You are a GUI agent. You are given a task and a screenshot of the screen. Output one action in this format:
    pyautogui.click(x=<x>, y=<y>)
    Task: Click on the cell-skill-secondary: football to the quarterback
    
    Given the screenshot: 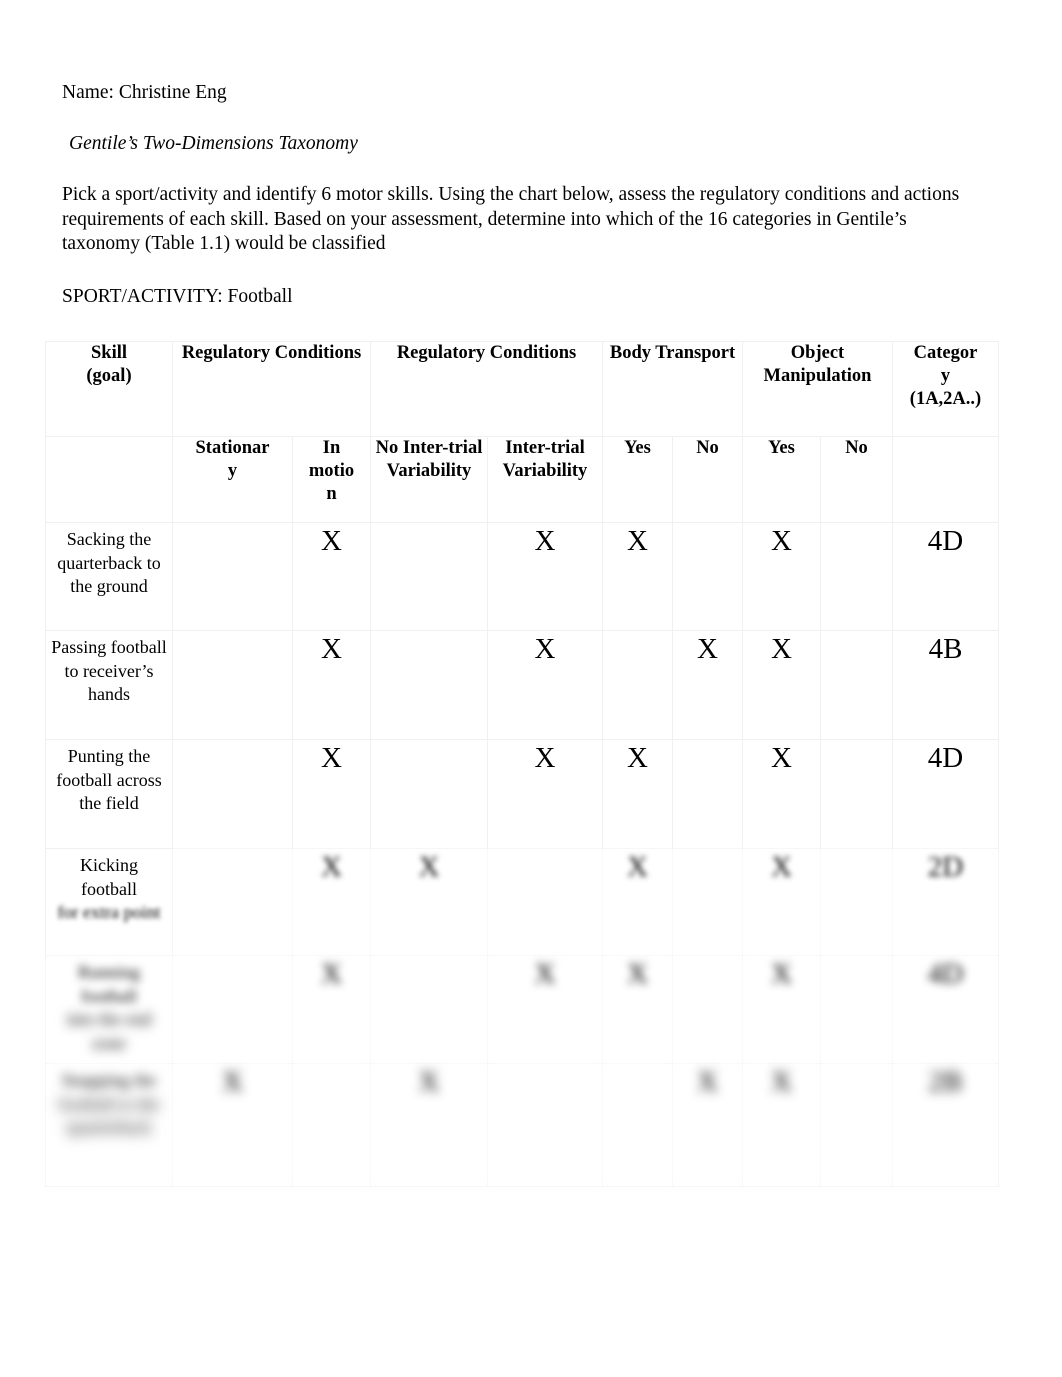 What is the action you would take?
    pyautogui.click(x=109, y=1115)
    